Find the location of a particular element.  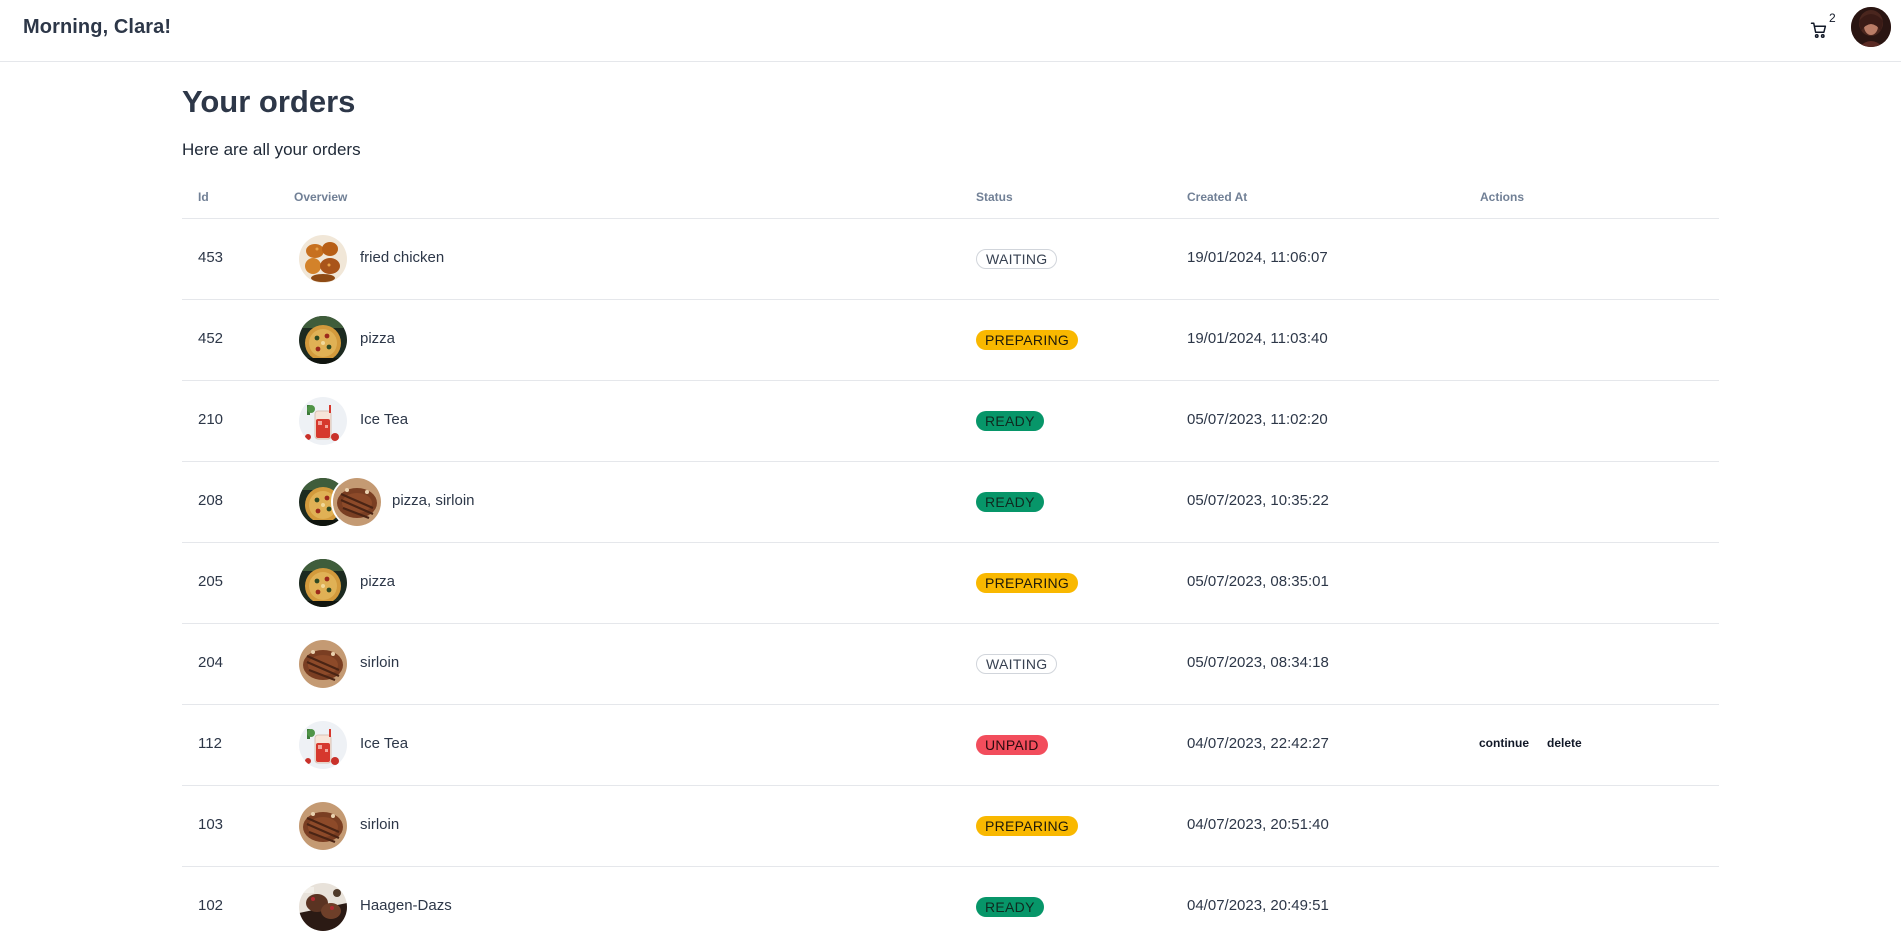

order-id: 453 is located at coordinates (211, 257).